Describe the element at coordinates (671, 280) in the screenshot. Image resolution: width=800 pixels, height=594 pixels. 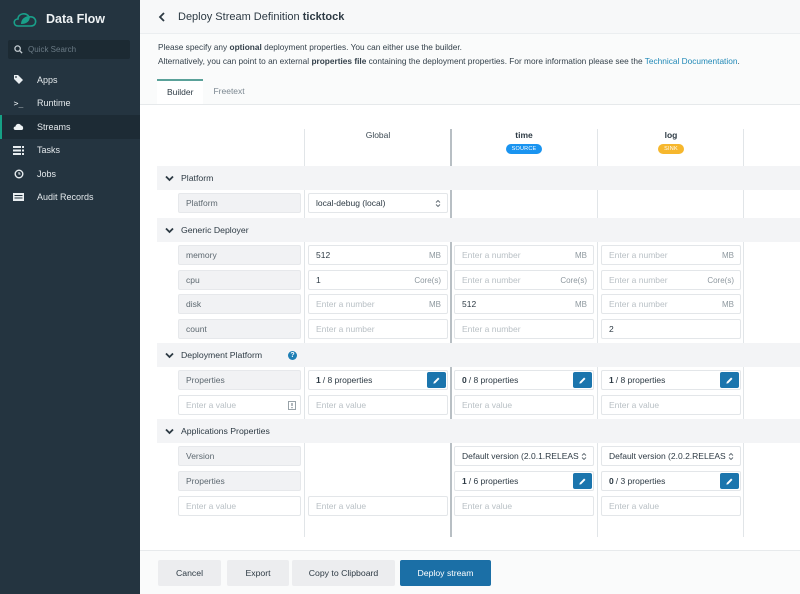
I see `log-cpu-input: Enter a number Core(s)` at that location.